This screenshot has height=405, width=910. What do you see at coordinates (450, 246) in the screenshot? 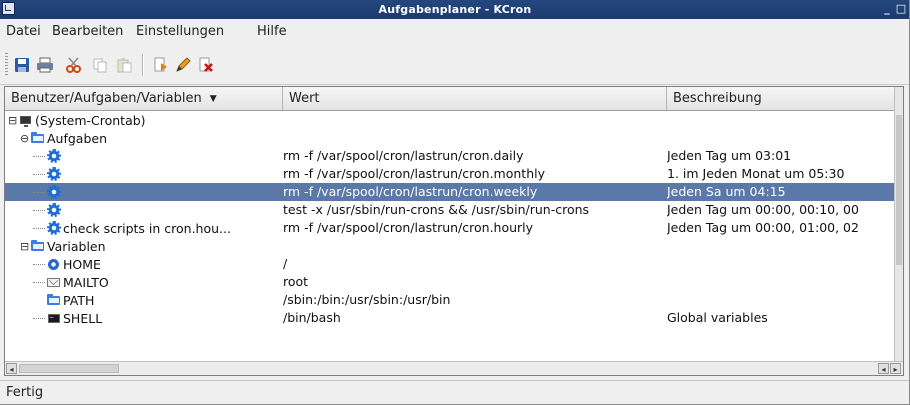
I see `tree-item-variablen: ⊟ Variablen` at bounding box center [450, 246].